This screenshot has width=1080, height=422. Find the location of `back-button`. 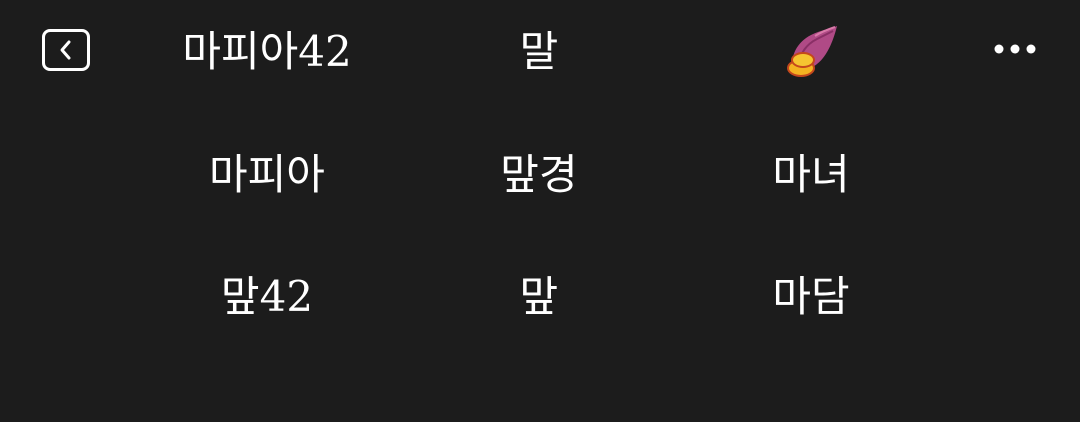

back-button is located at coordinates (66, 50).